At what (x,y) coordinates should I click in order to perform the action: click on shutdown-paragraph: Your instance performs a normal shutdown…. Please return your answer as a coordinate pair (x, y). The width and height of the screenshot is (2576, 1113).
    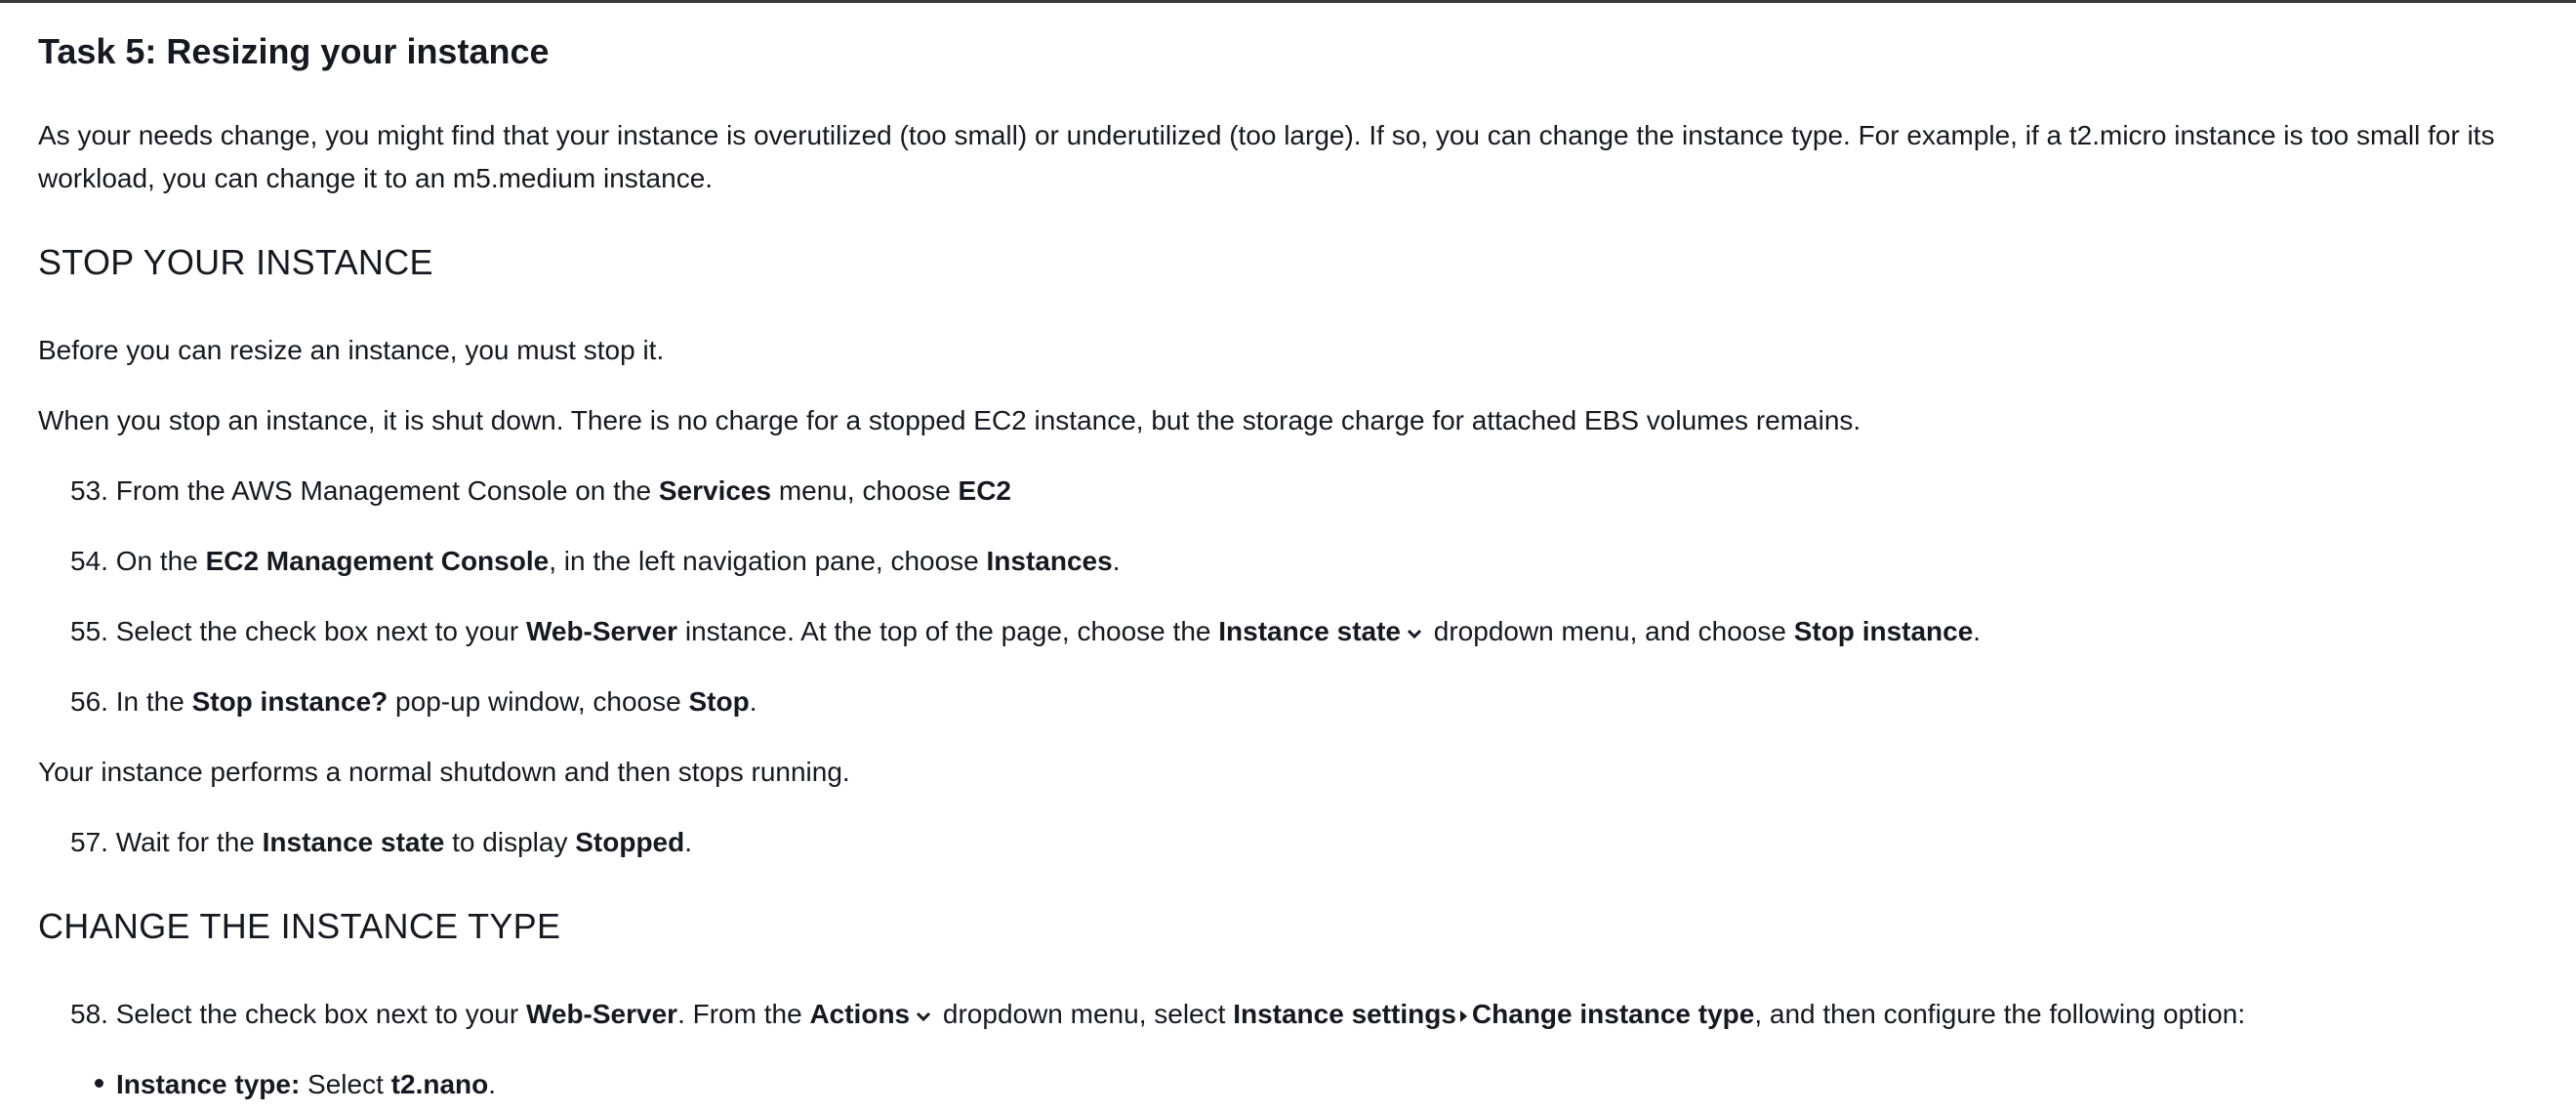
    Looking at the image, I should click on (444, 772).